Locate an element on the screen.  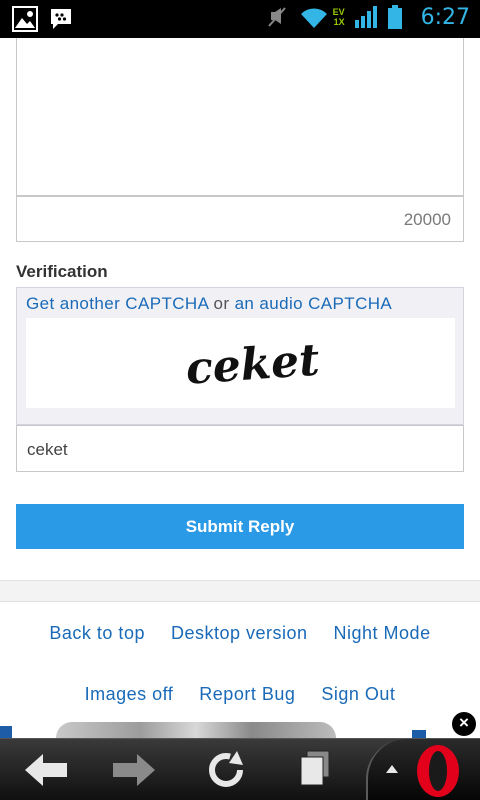
images-off-link: Images off is located at coordinates (129, 694).